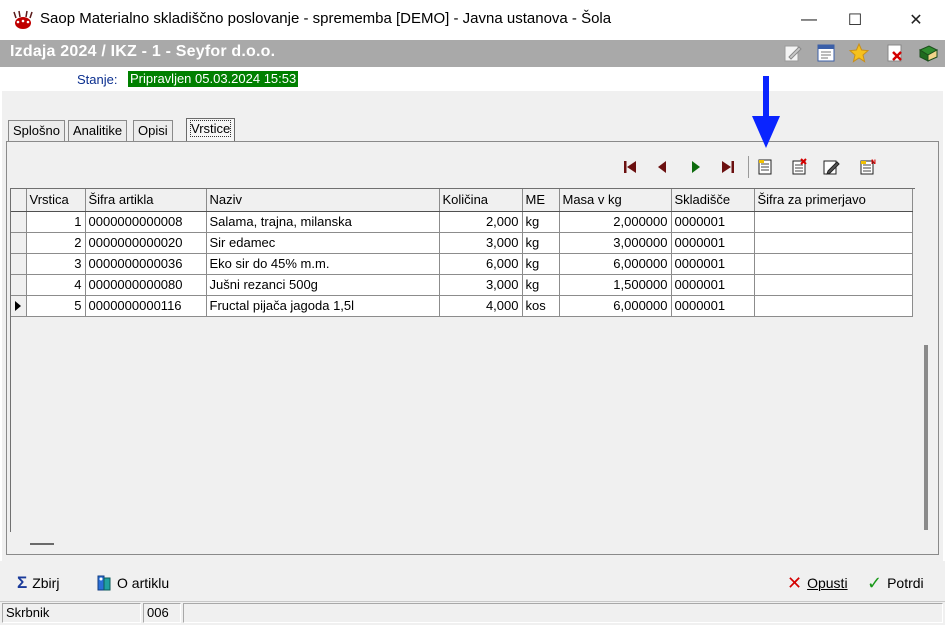  What do you see at coordinates (323, 222) in the screenshot?
I see `cell-naziv: Salama, trajna, milanska` at bounding box center [323, 222].